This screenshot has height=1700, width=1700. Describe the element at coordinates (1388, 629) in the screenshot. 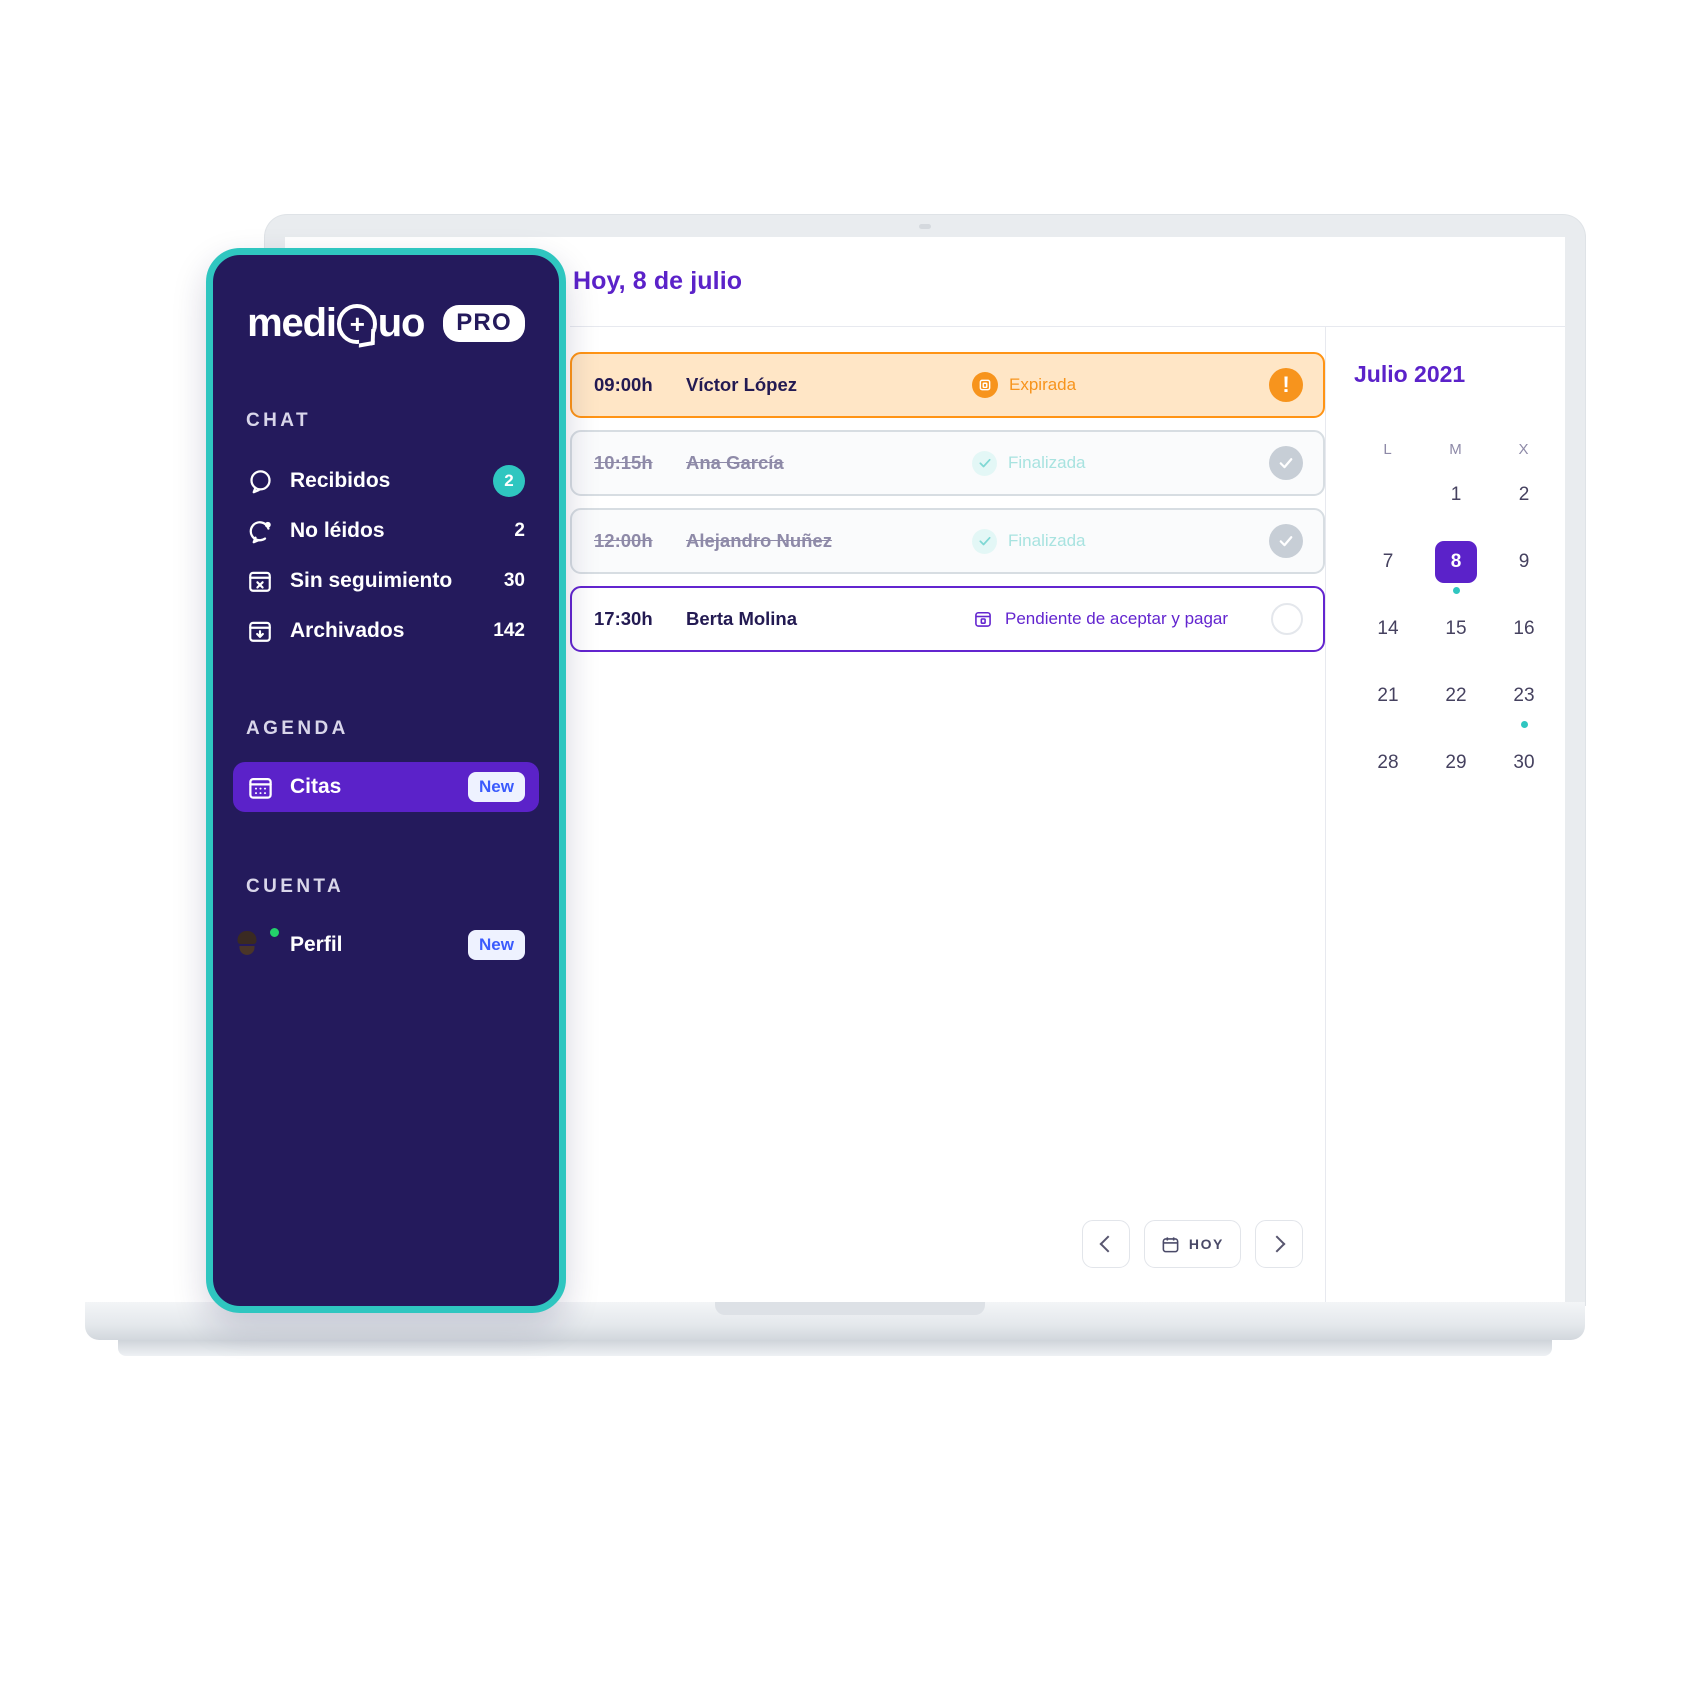

I see `calendar-day-number: 14` at that location.